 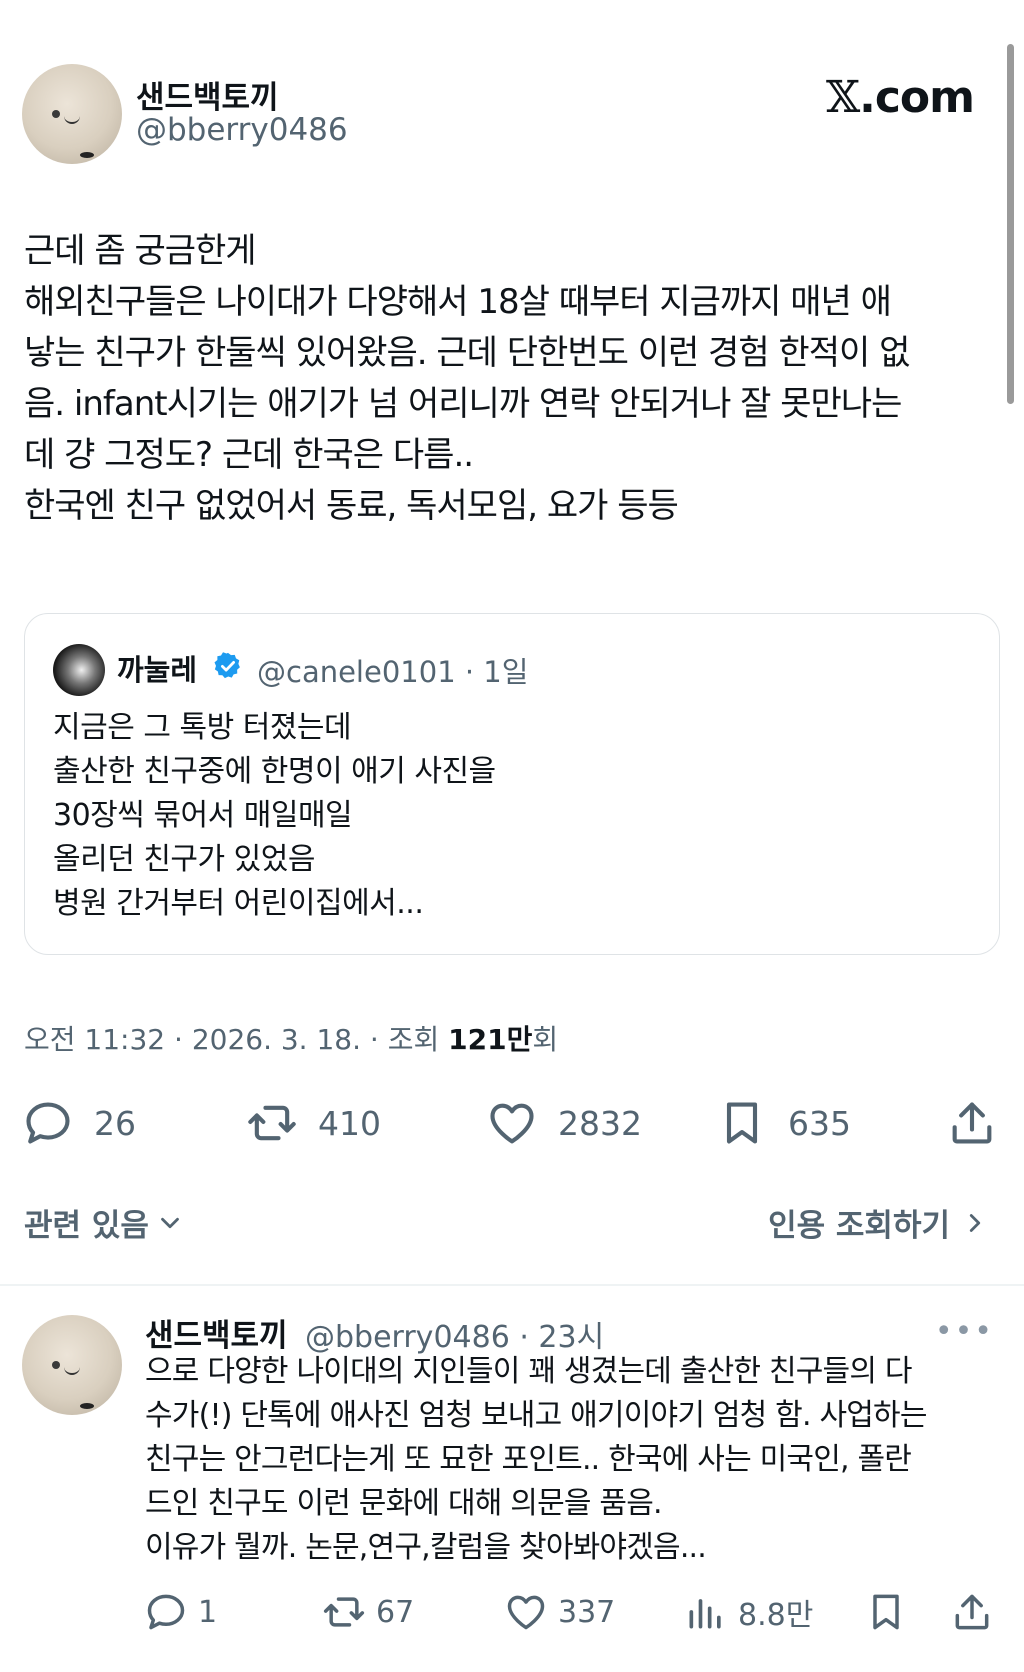 What do you see at coordinates (368, 1612) in the screenshot?
I see `reply-repost-button: 67` at bounding box center [368, 1612].